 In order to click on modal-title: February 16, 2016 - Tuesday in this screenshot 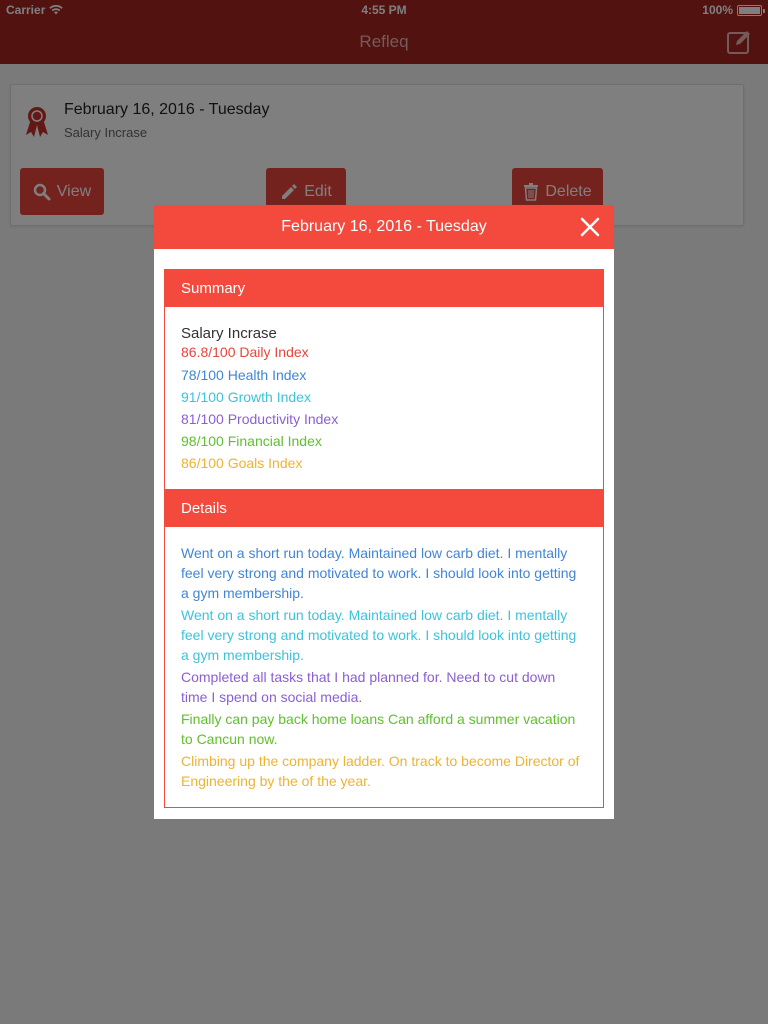, I will do `click(384, 226)`.